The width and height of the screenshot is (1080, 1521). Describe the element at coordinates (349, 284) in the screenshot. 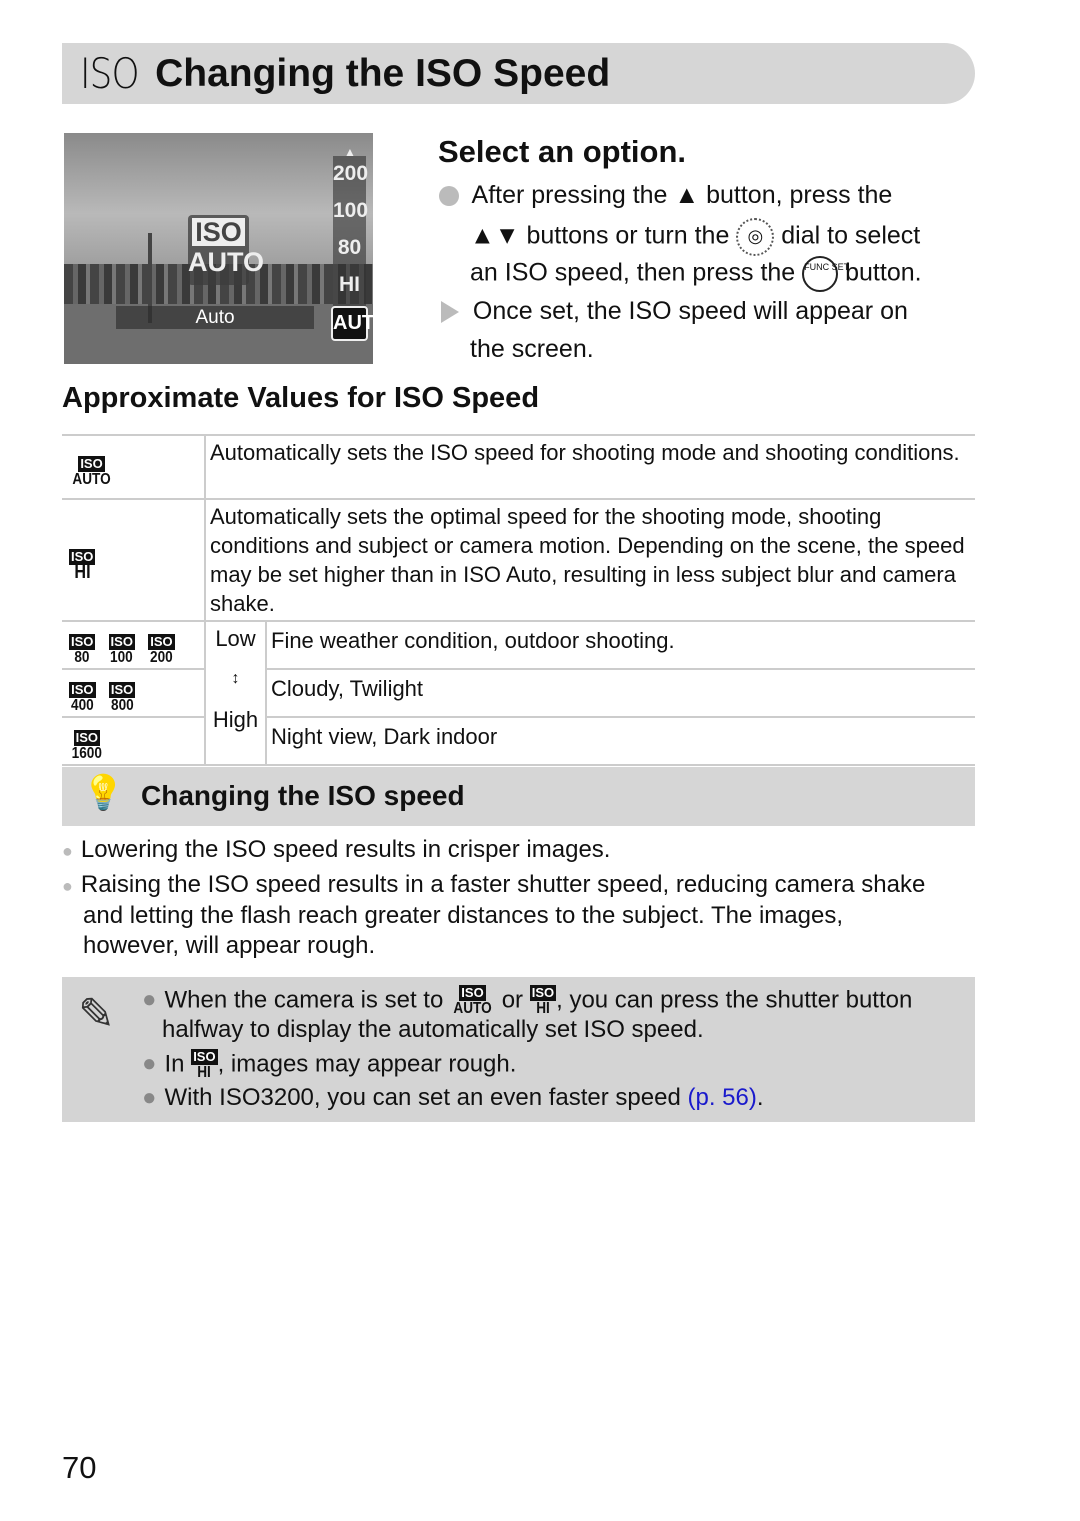

I see `option-hi: HI` at that location.